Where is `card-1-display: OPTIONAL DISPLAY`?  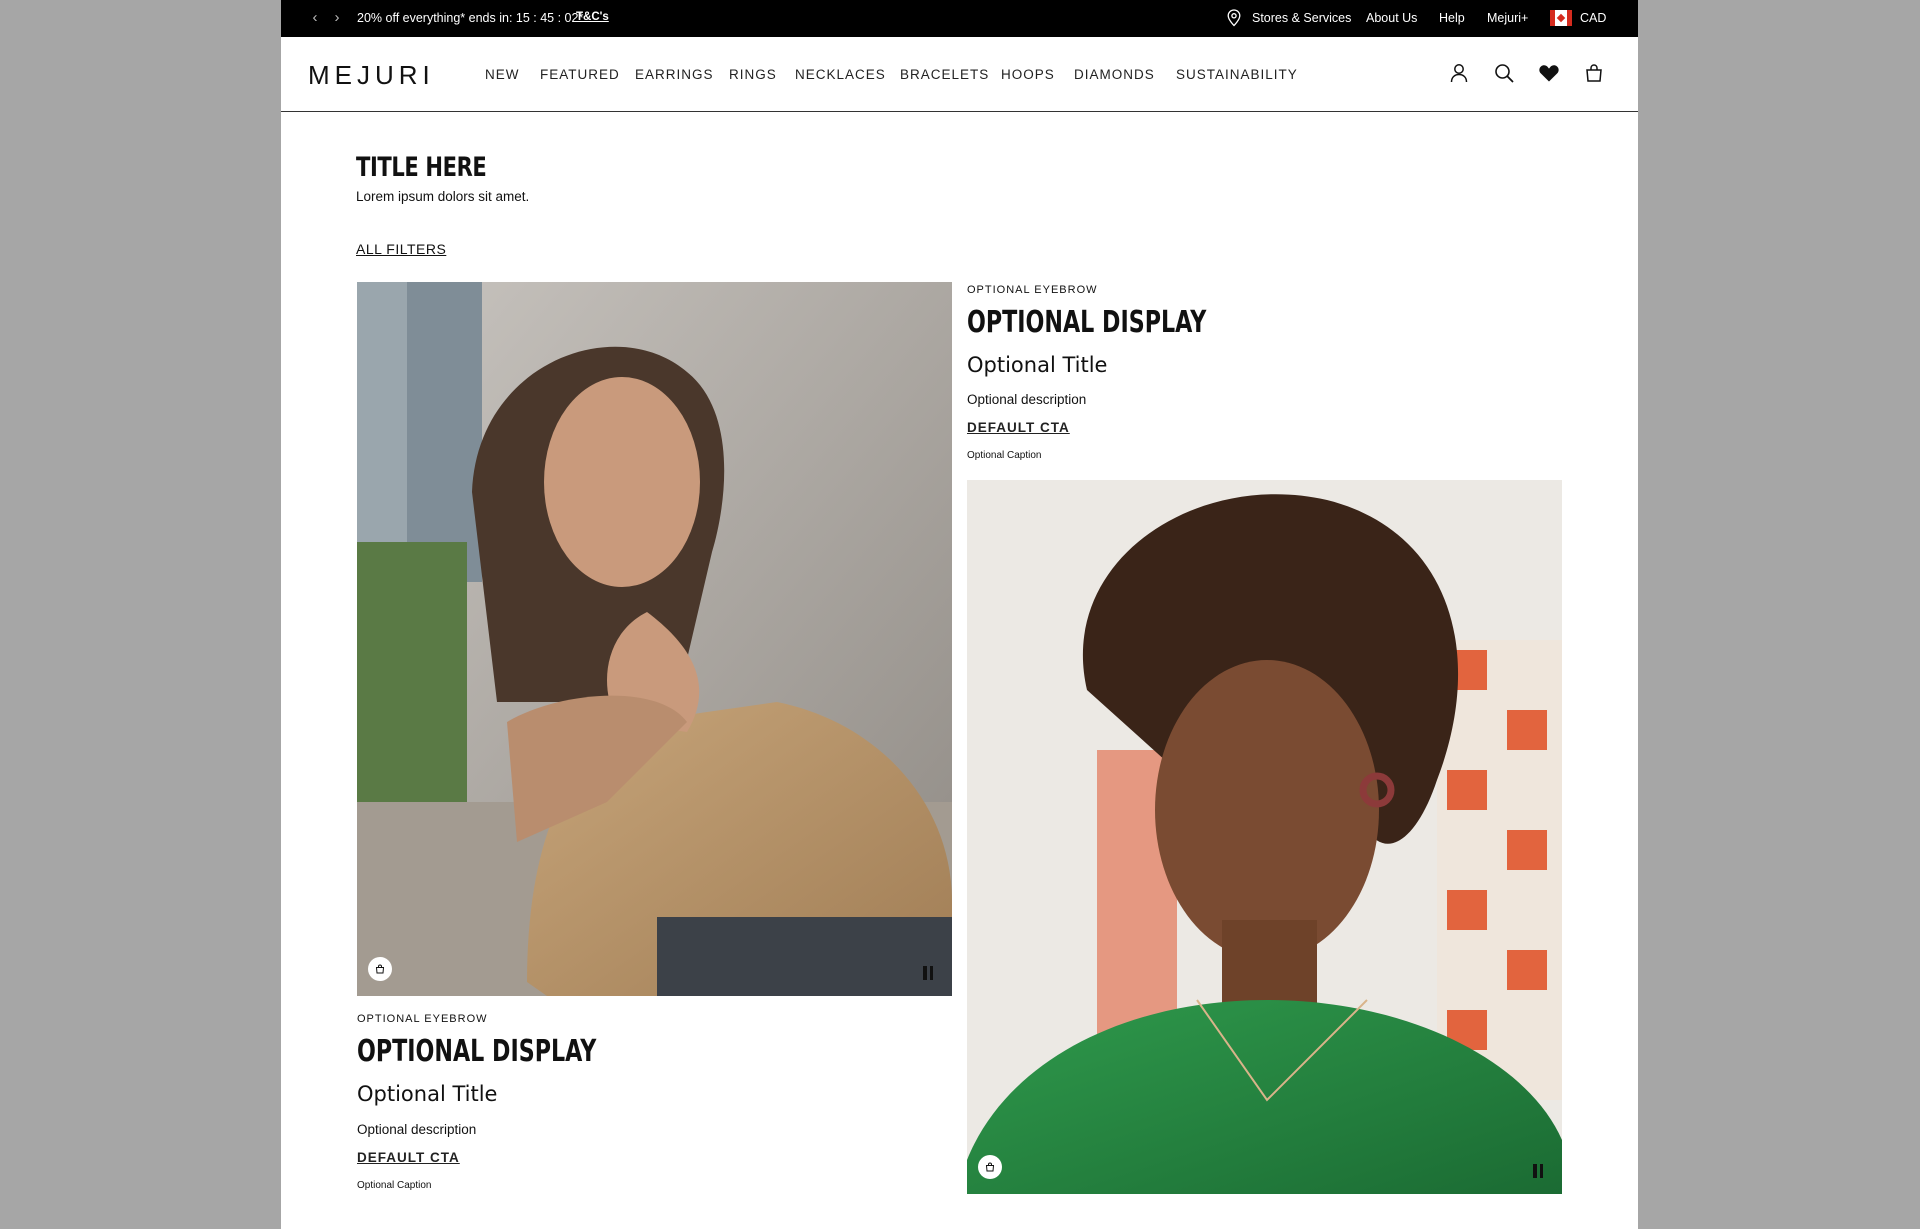
card-1-display: OPTIONAL DISPLAY is located at coordinates (477, 1051).